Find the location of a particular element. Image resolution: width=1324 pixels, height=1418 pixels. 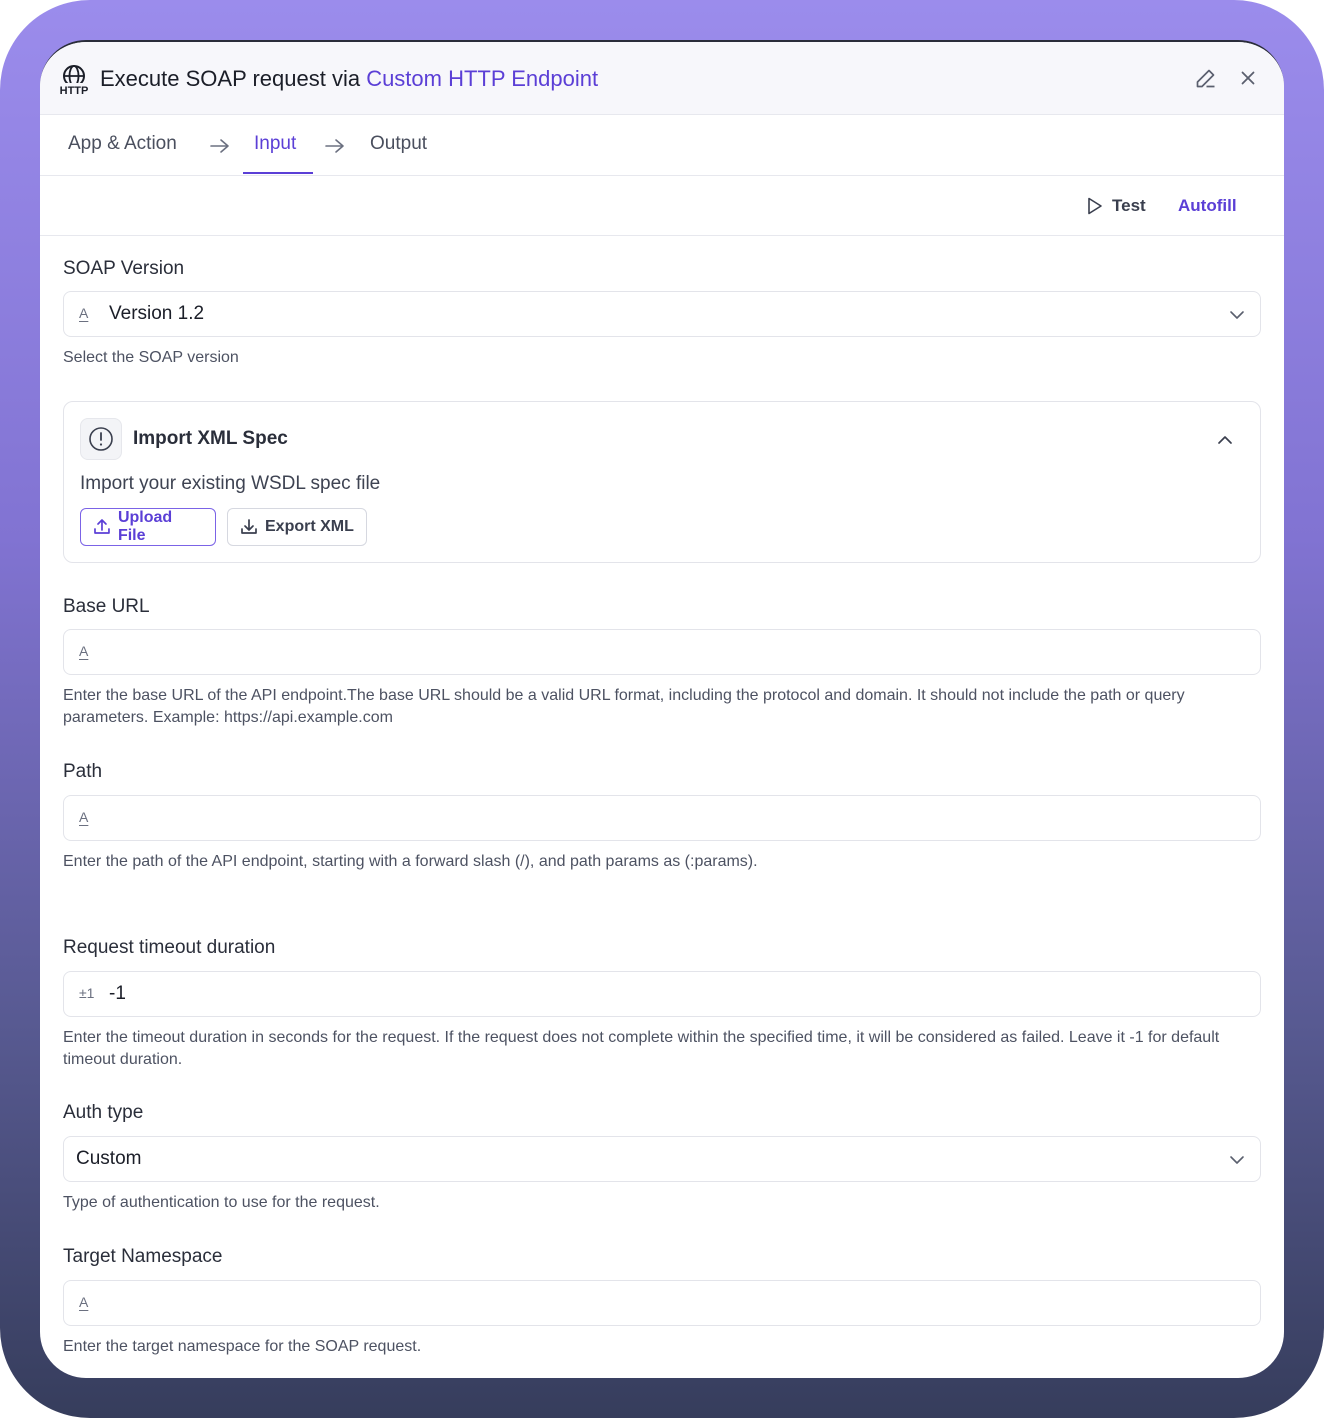

export-xml-label: Export XML is located at coordinates (309, 526).